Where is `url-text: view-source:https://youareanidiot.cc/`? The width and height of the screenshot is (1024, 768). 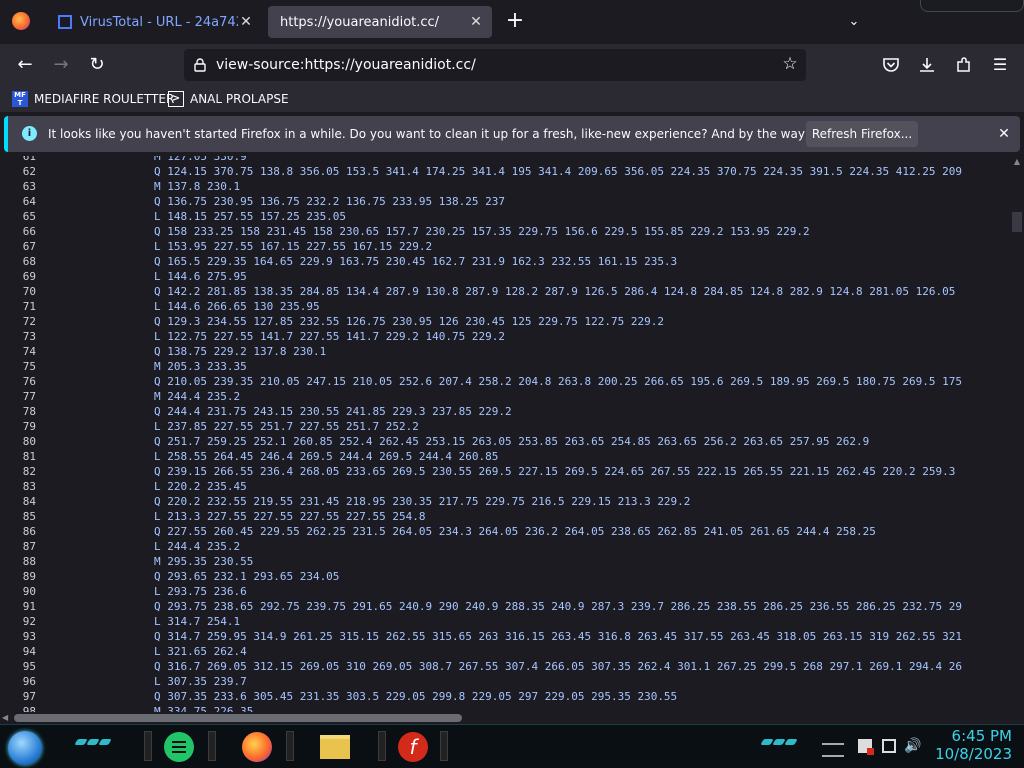 url-text: view-source:https://youareanidiot.cc/ is located at coordinates (346, 65).